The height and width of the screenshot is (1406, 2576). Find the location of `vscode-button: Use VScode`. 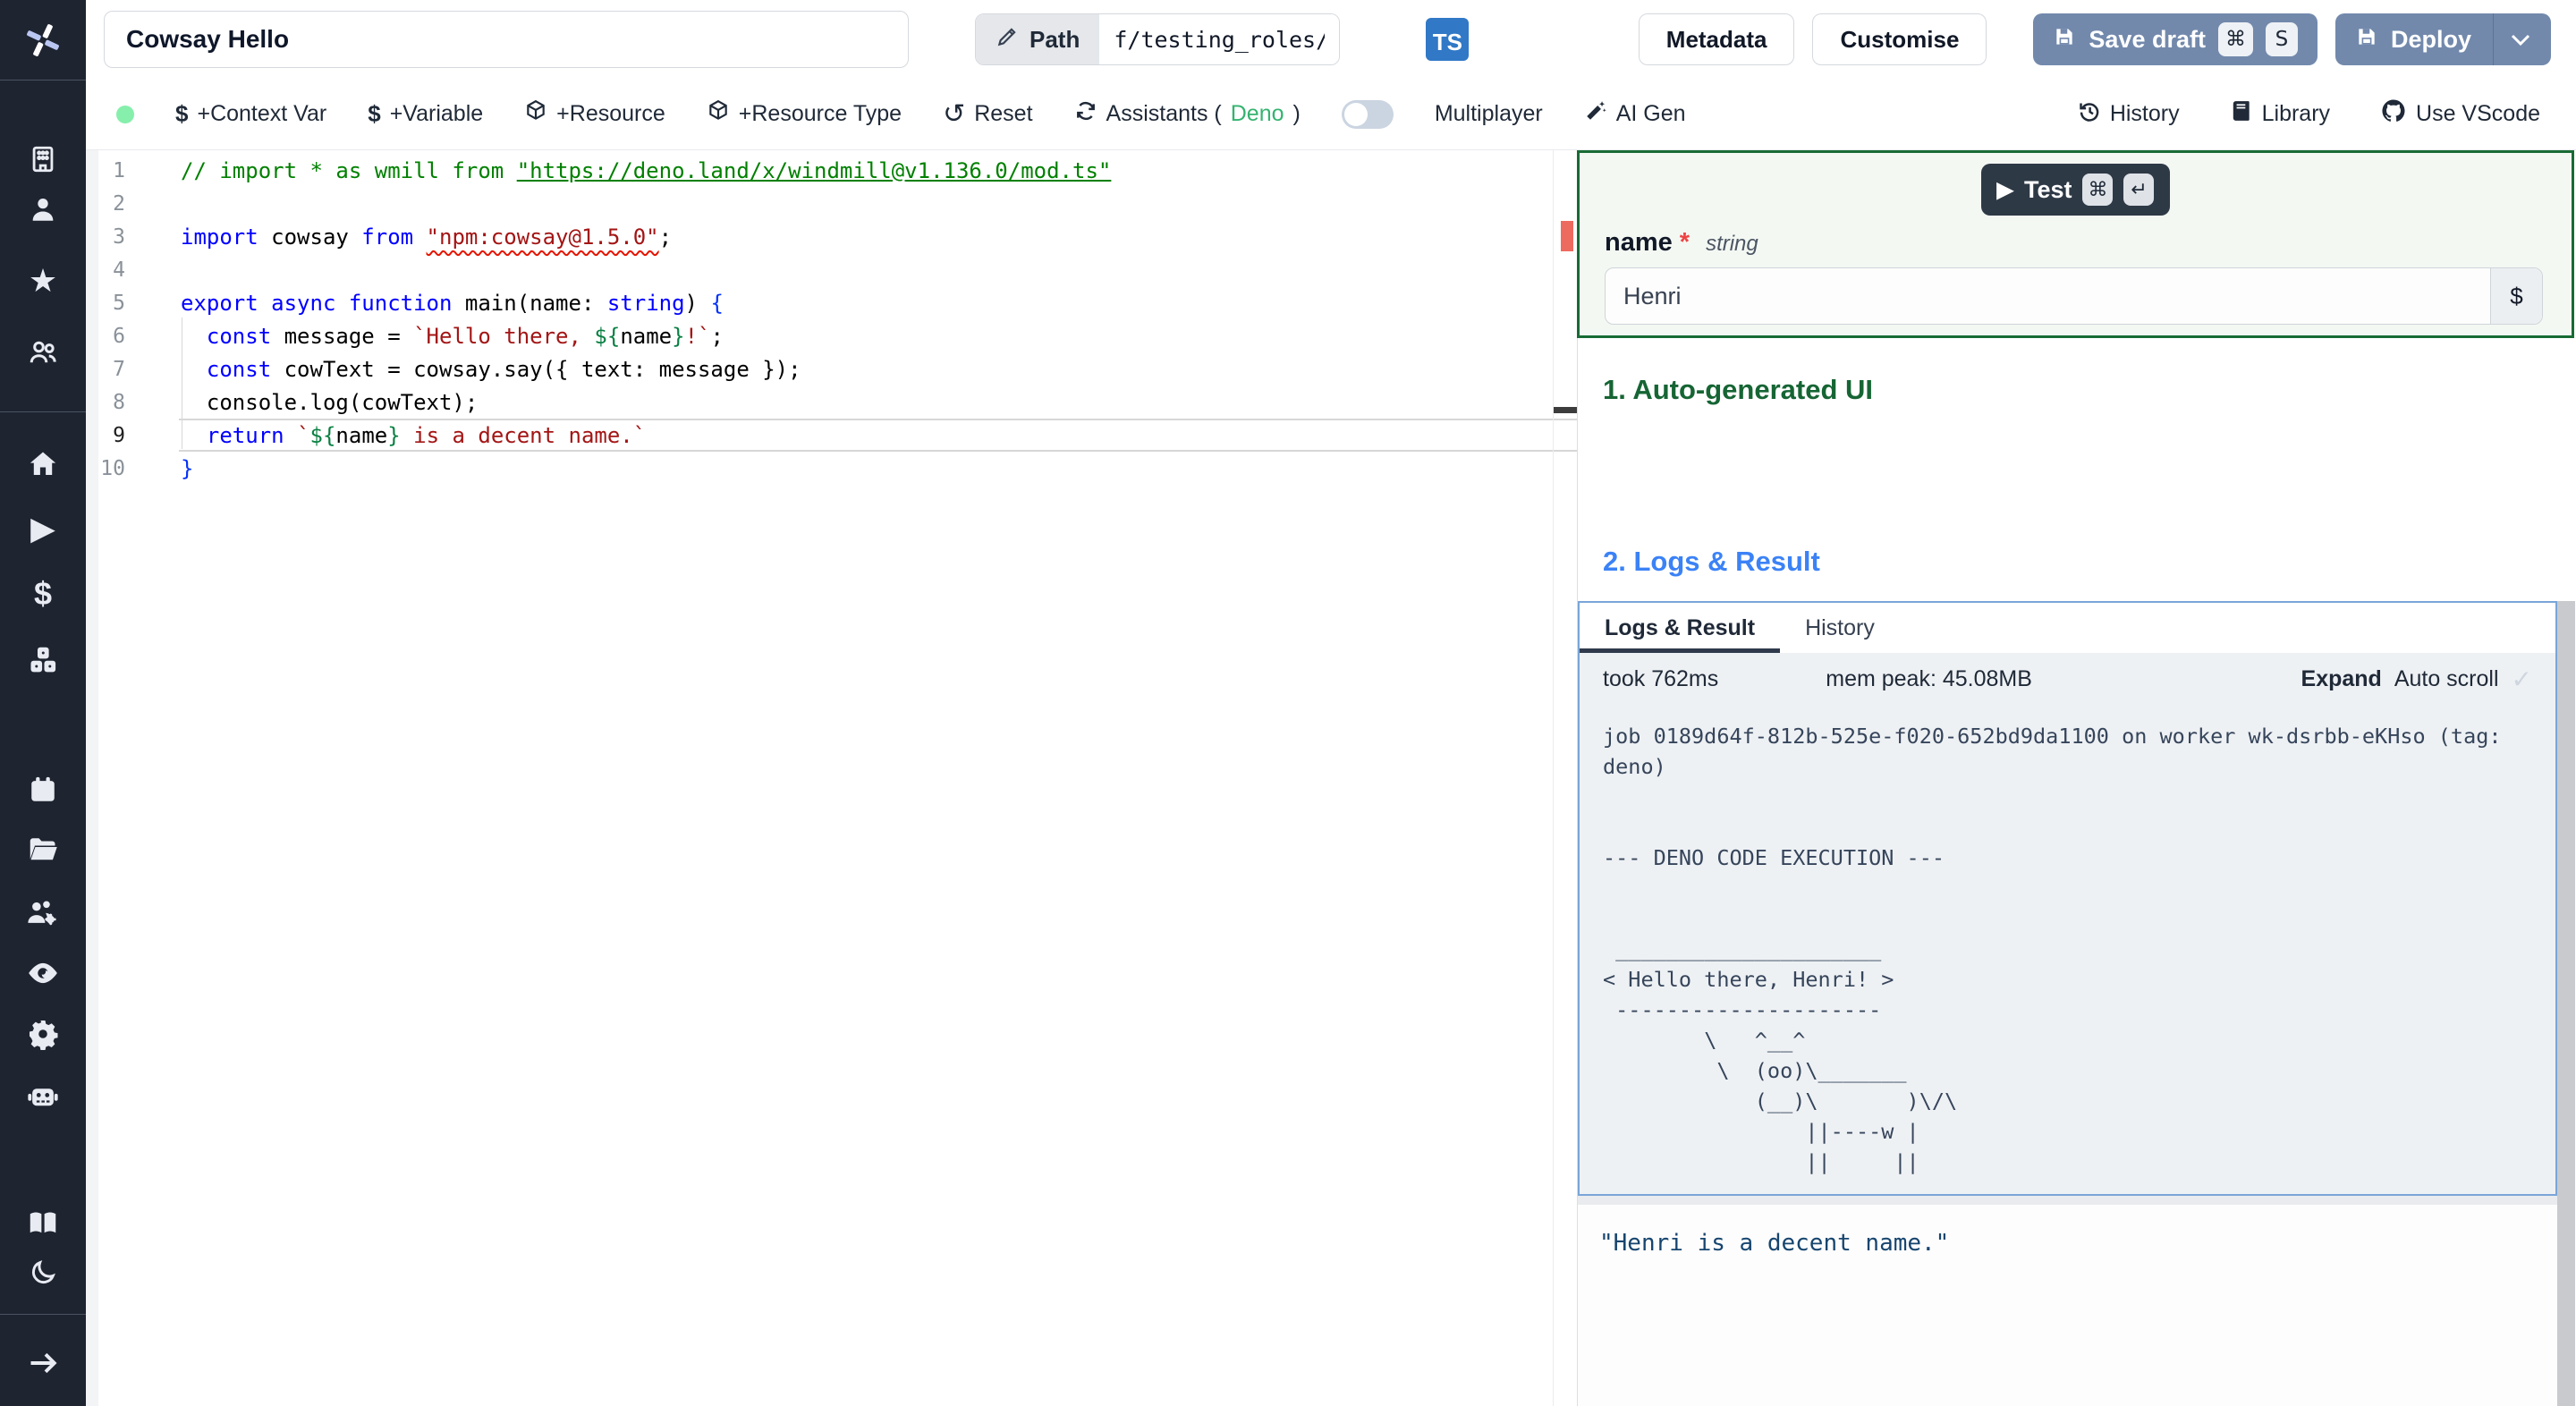

vscode-button: Use VScode is located at coordinates (2460, 114).